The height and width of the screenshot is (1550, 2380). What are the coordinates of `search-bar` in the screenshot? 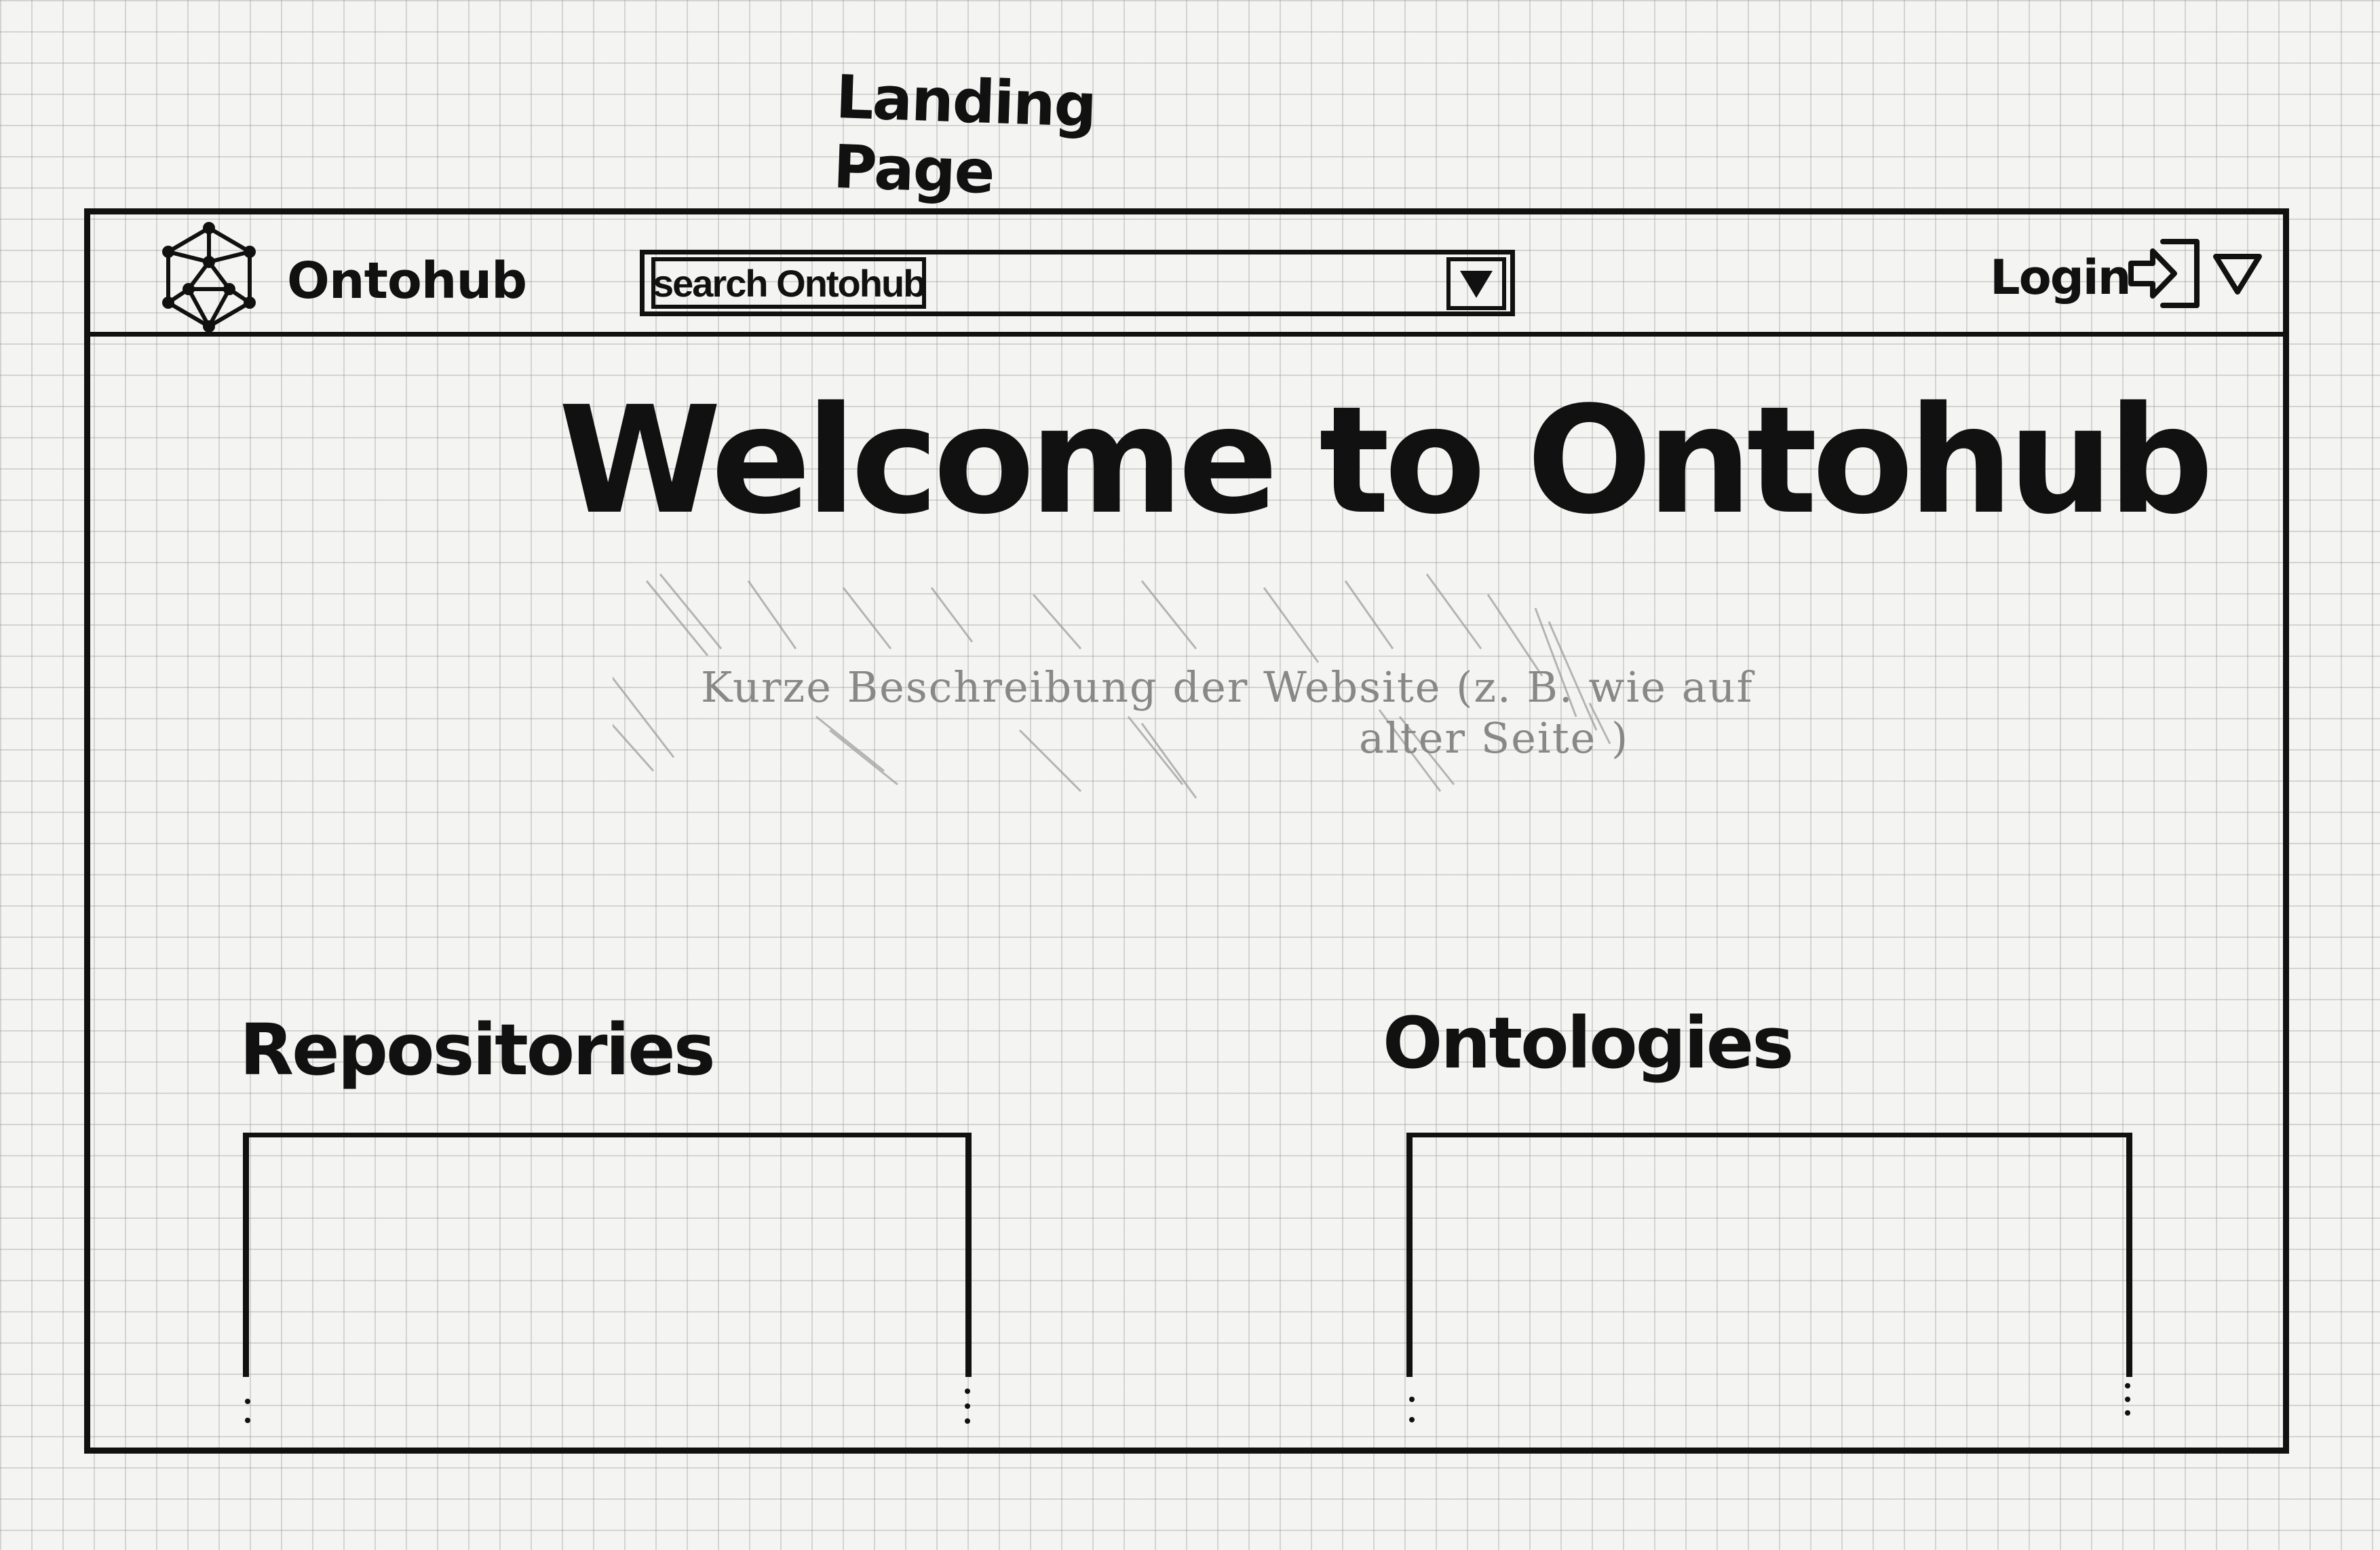 It's located at (1078, 283).